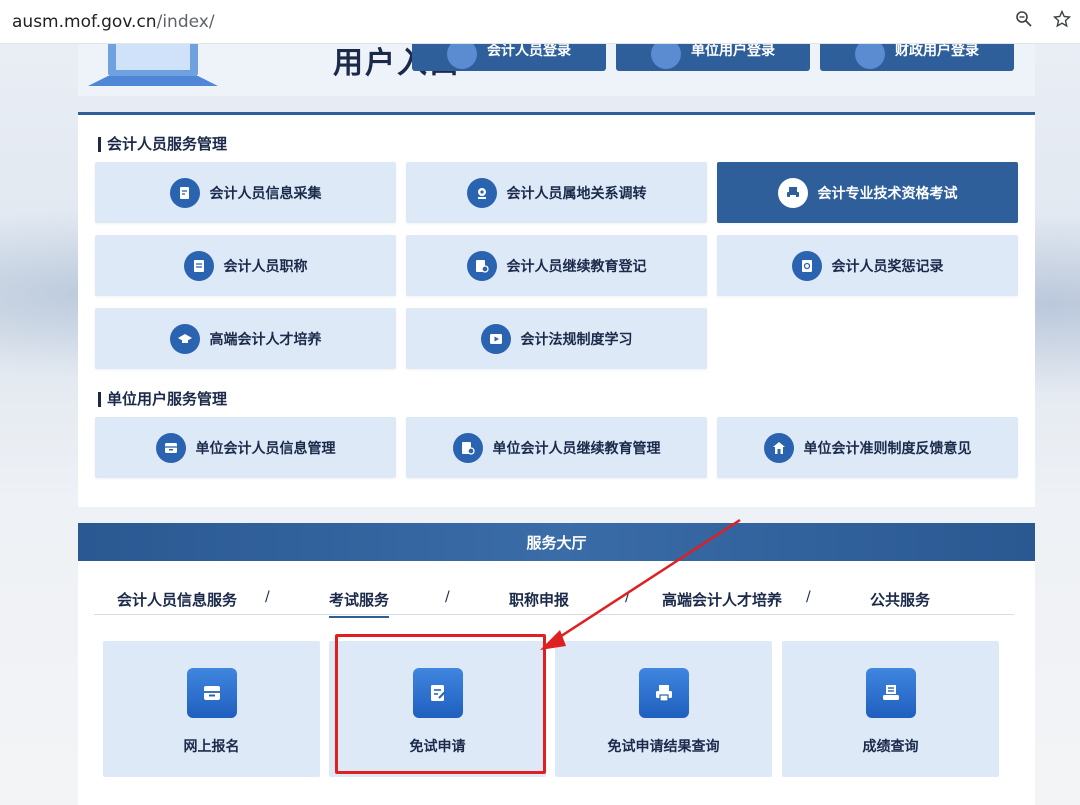  I want to click on tile-unit-education-management: 单位会计人员继续教育管理, so click(556, 447).